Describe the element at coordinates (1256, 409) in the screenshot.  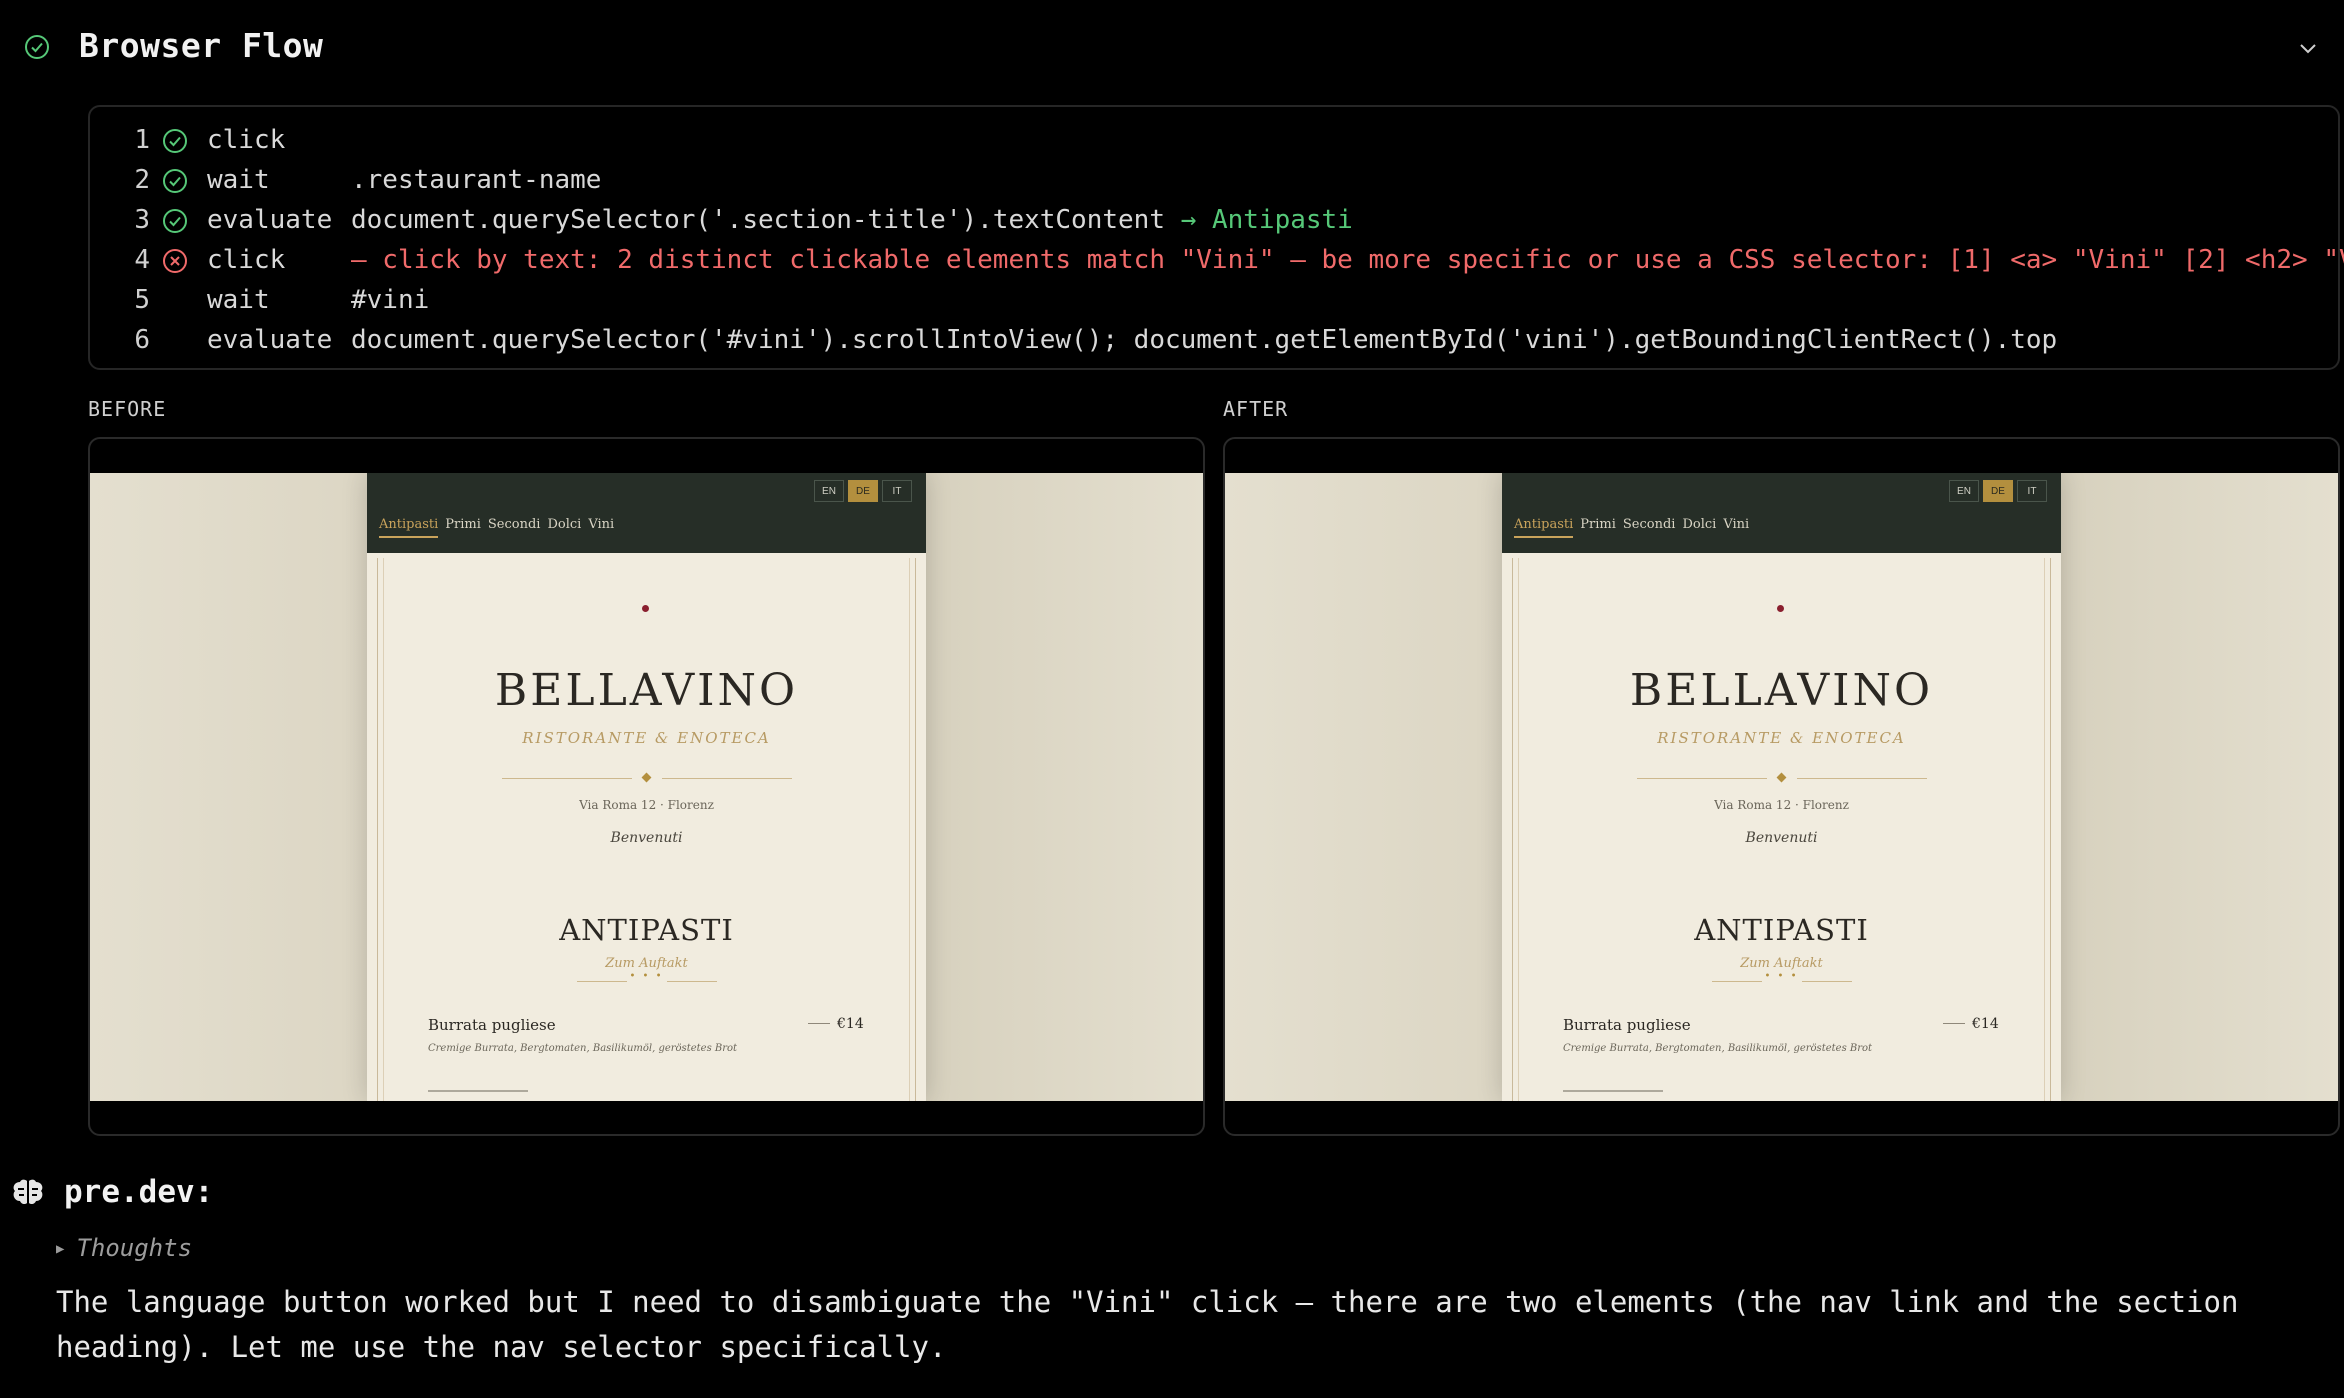
I see `after-label: AFTER` at that location.